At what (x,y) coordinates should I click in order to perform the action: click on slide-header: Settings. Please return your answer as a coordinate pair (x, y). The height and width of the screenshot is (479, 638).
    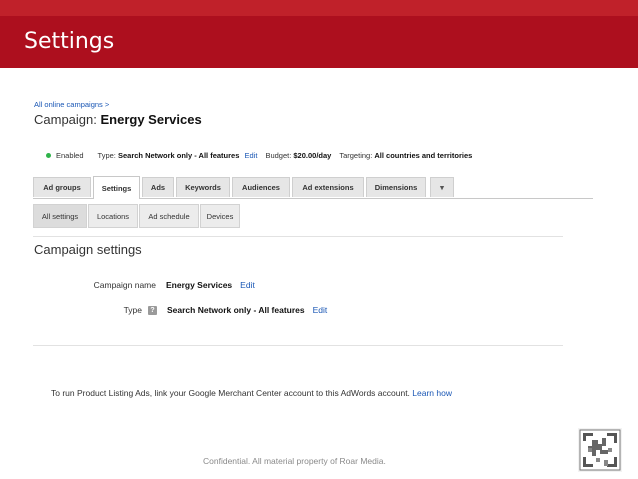
    Looking at the image, I should click on (319, 42).